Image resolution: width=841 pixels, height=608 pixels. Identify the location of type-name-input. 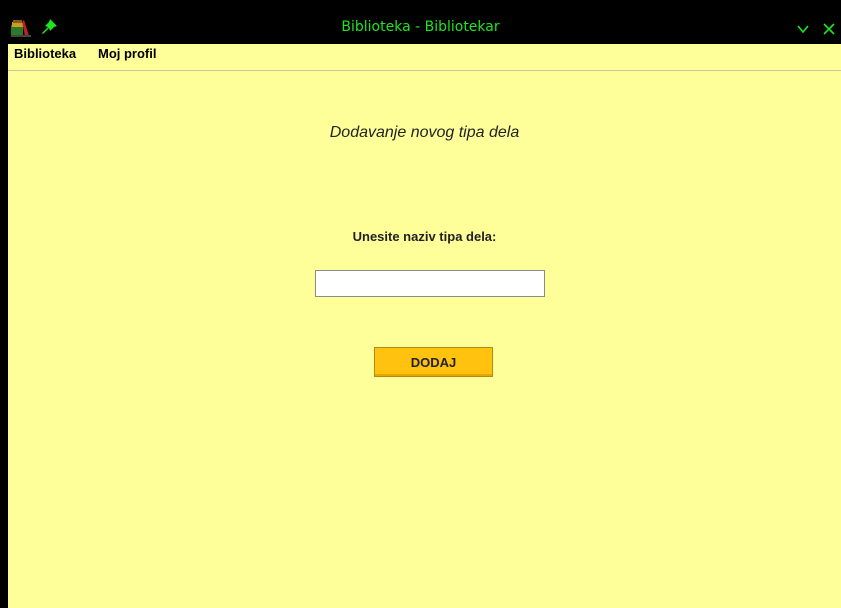
(430, 283).